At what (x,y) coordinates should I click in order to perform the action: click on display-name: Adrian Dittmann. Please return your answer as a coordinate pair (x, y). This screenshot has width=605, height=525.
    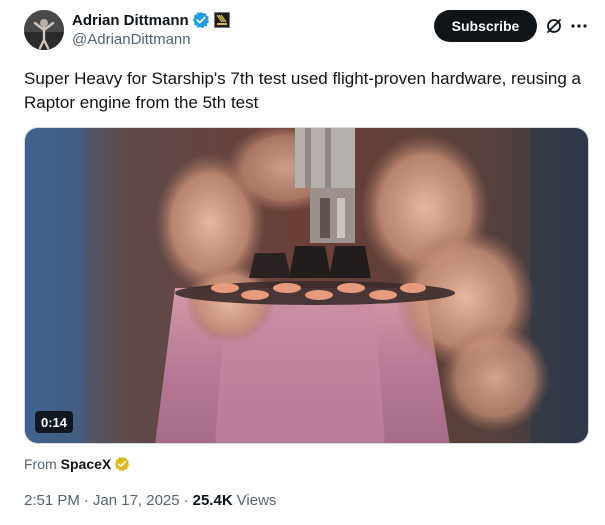
    Looking at the image, I should click on (130, 20).